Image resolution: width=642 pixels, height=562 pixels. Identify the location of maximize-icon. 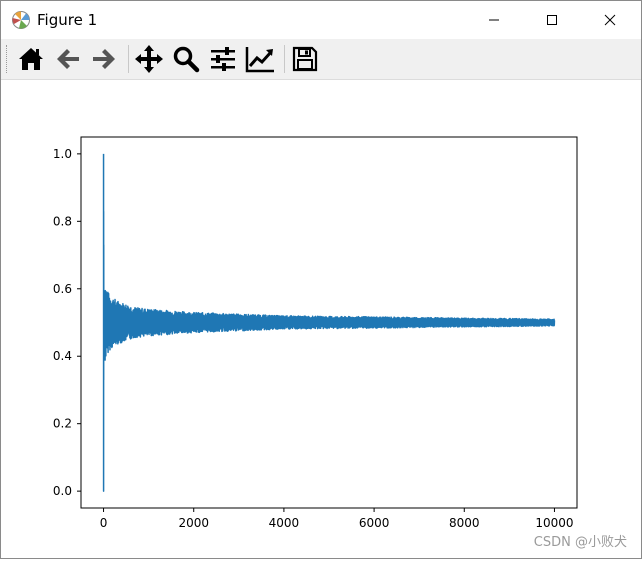
(552, 20).